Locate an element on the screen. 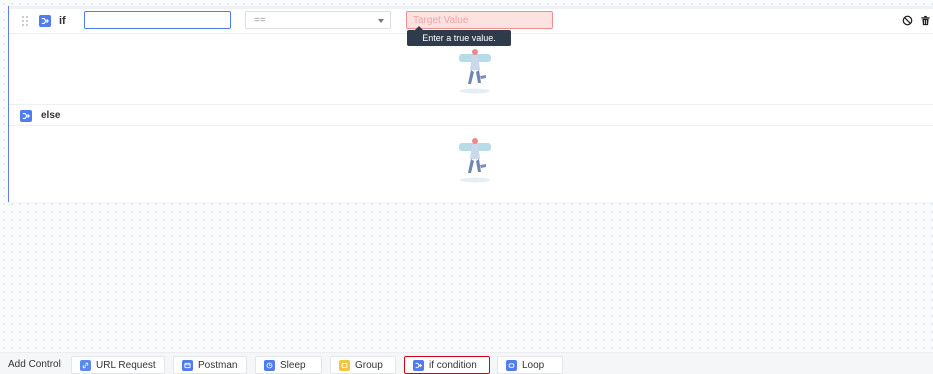 This screenshot has height=374, width=933. link-icon is located at coordinates (85, 365).